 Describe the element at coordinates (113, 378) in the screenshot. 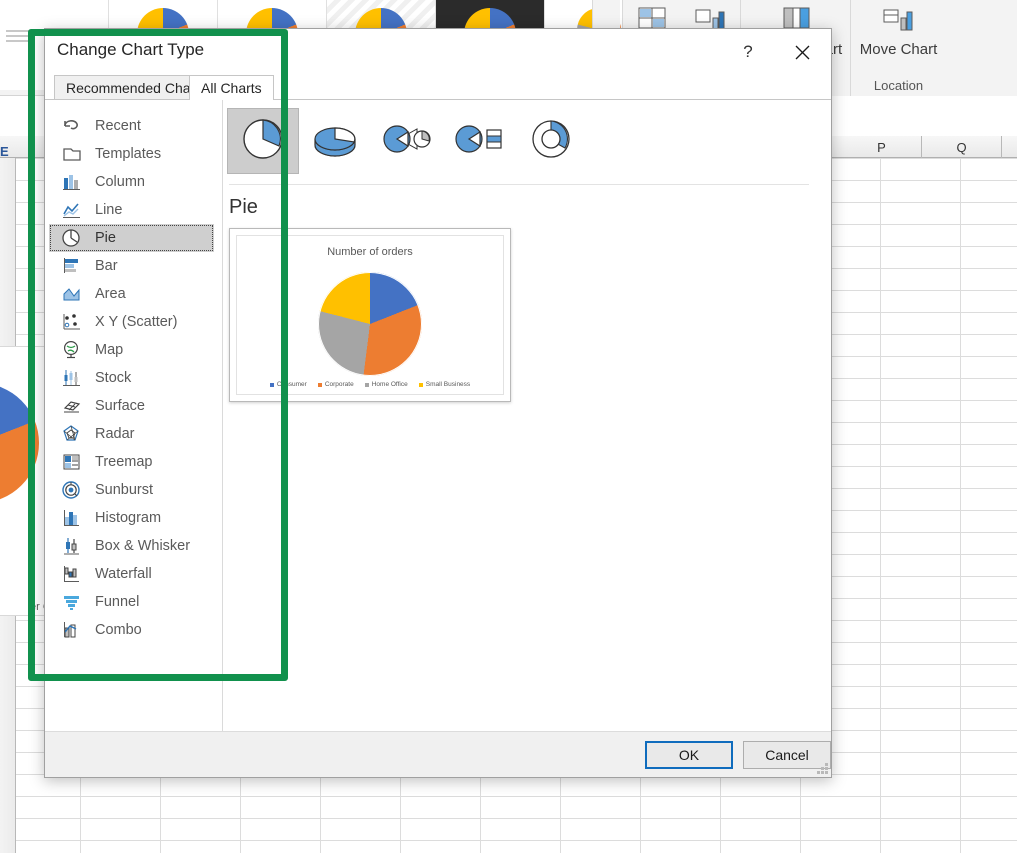

I see `chart-type-label: Stock` at that location.